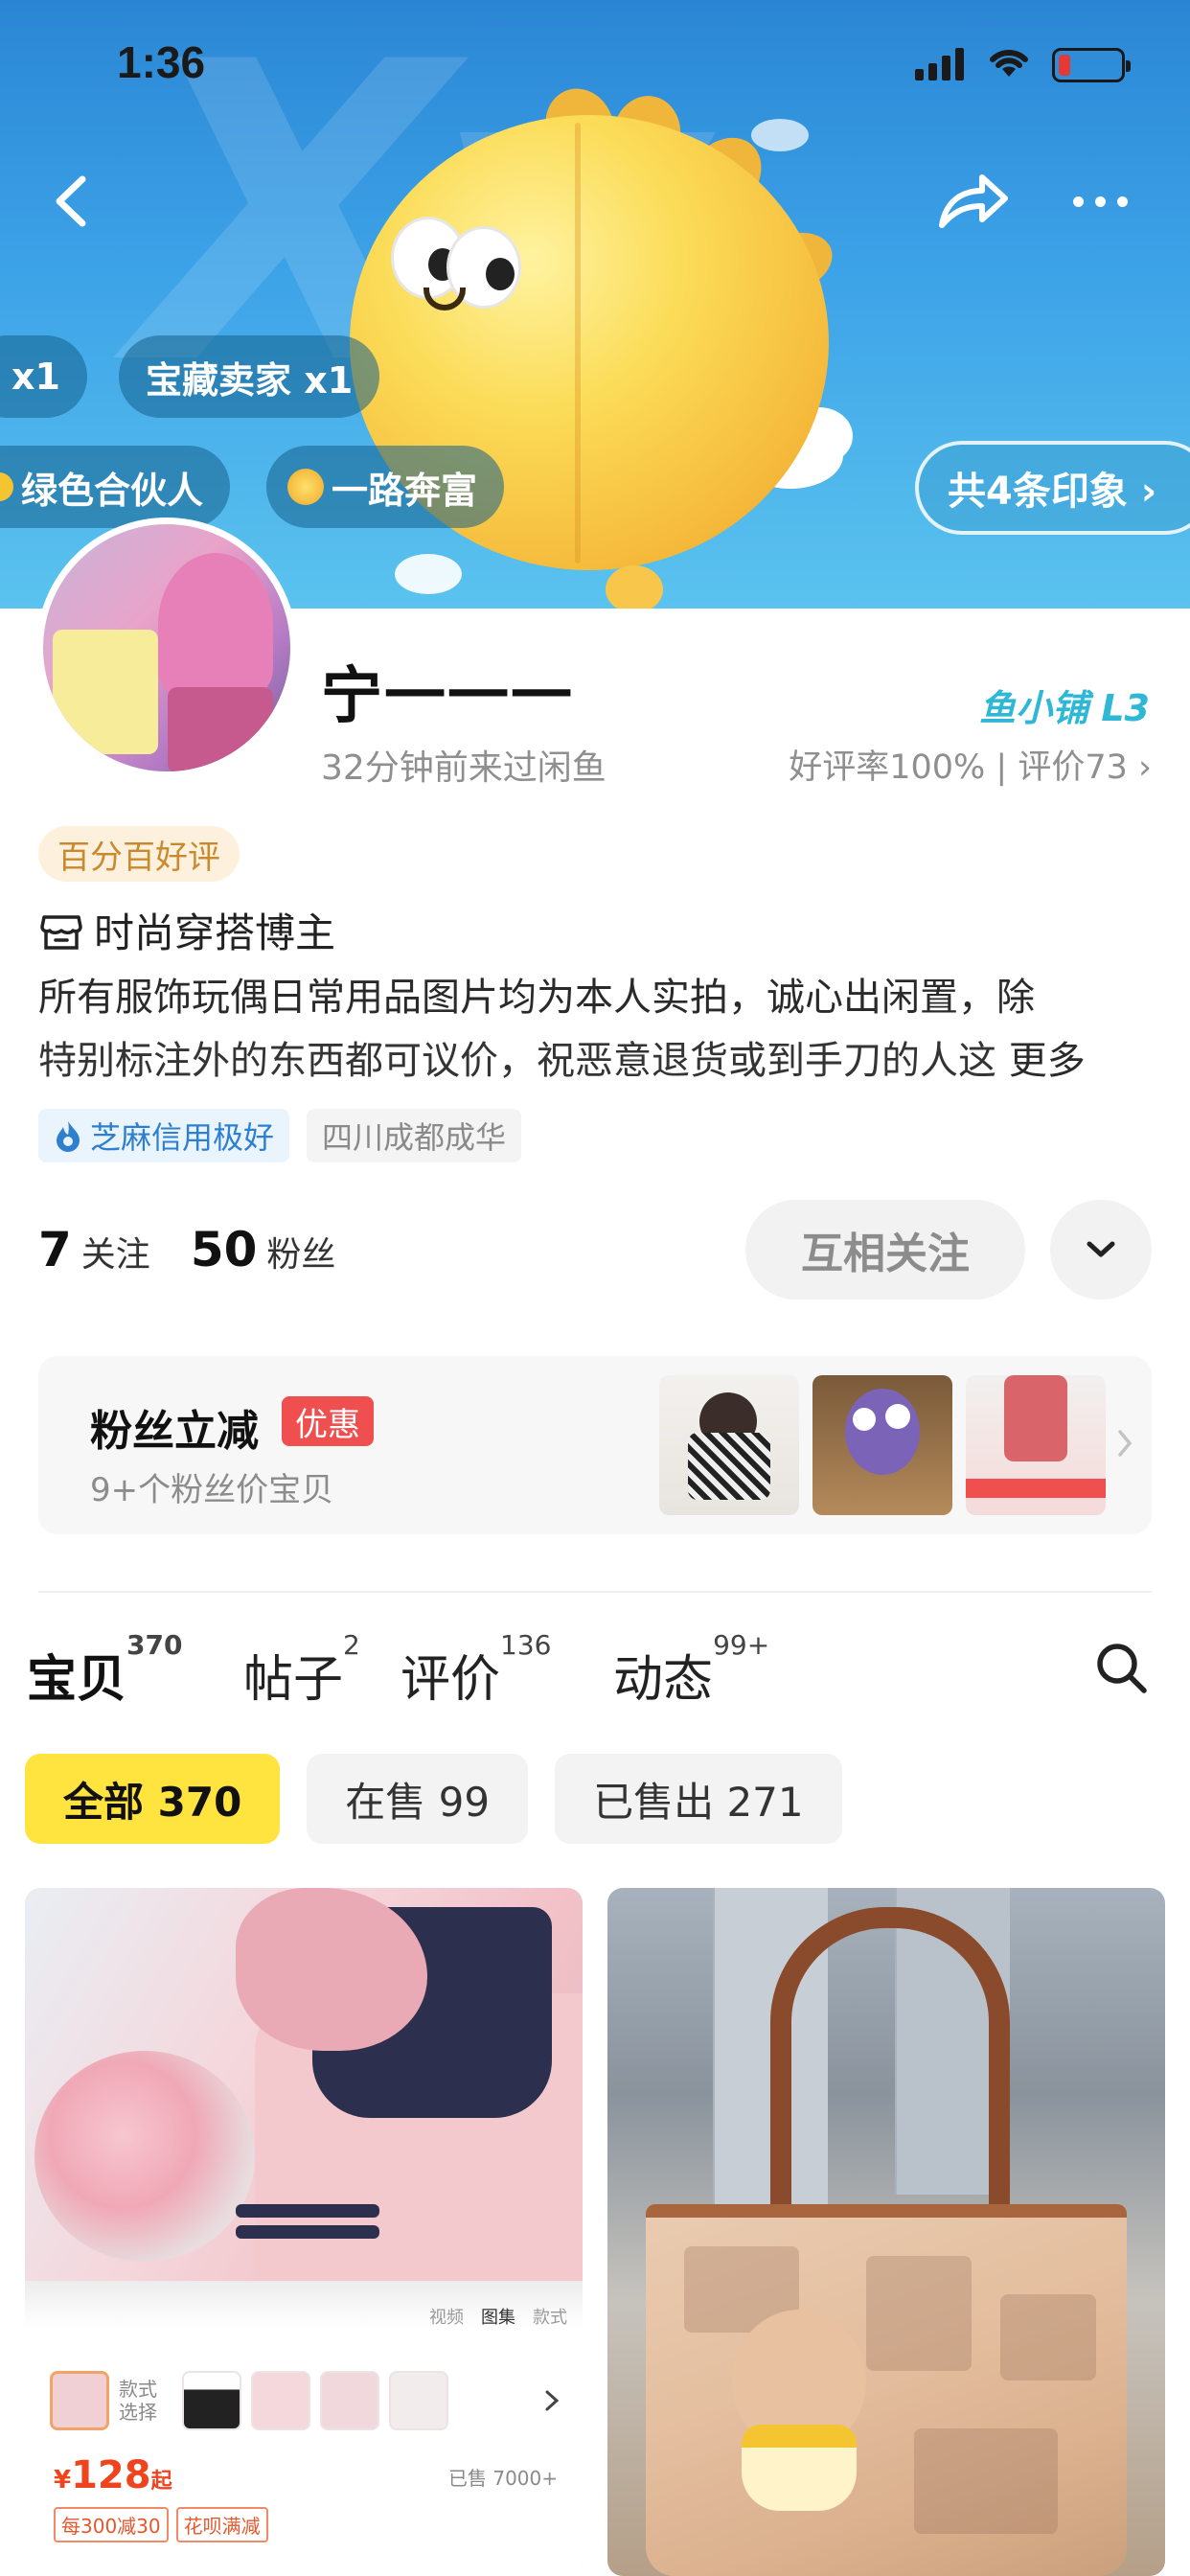 This screenshot has height=2576, width=1190. What do you see at coordinates (1052, 488) in the screenshot?
I see `impressions-button: 共4条印象 ›` at bounding box center [1052, 488].